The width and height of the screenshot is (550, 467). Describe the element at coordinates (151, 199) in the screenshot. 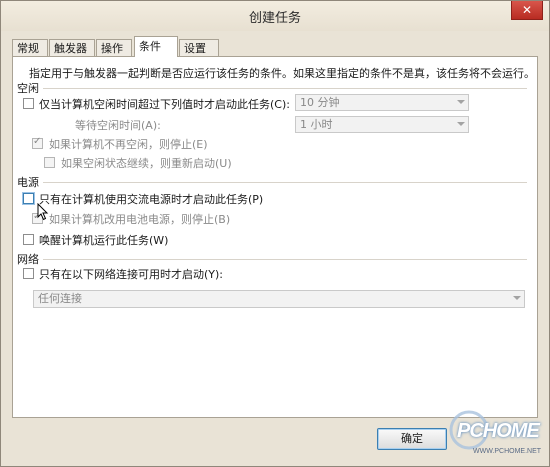

I see `ac-power-label: 只有在计算机使用交流电源时才启动此任务(P)` at that location.